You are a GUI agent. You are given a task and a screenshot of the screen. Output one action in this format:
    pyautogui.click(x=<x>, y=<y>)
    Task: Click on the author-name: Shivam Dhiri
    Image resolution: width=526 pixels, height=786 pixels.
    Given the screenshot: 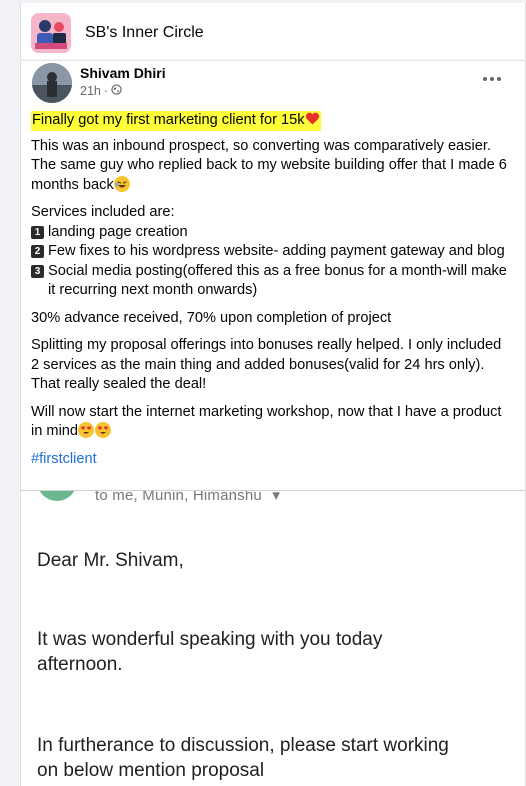 What is the action you would take?
    pyautogui.click(x=123, y=73)
    